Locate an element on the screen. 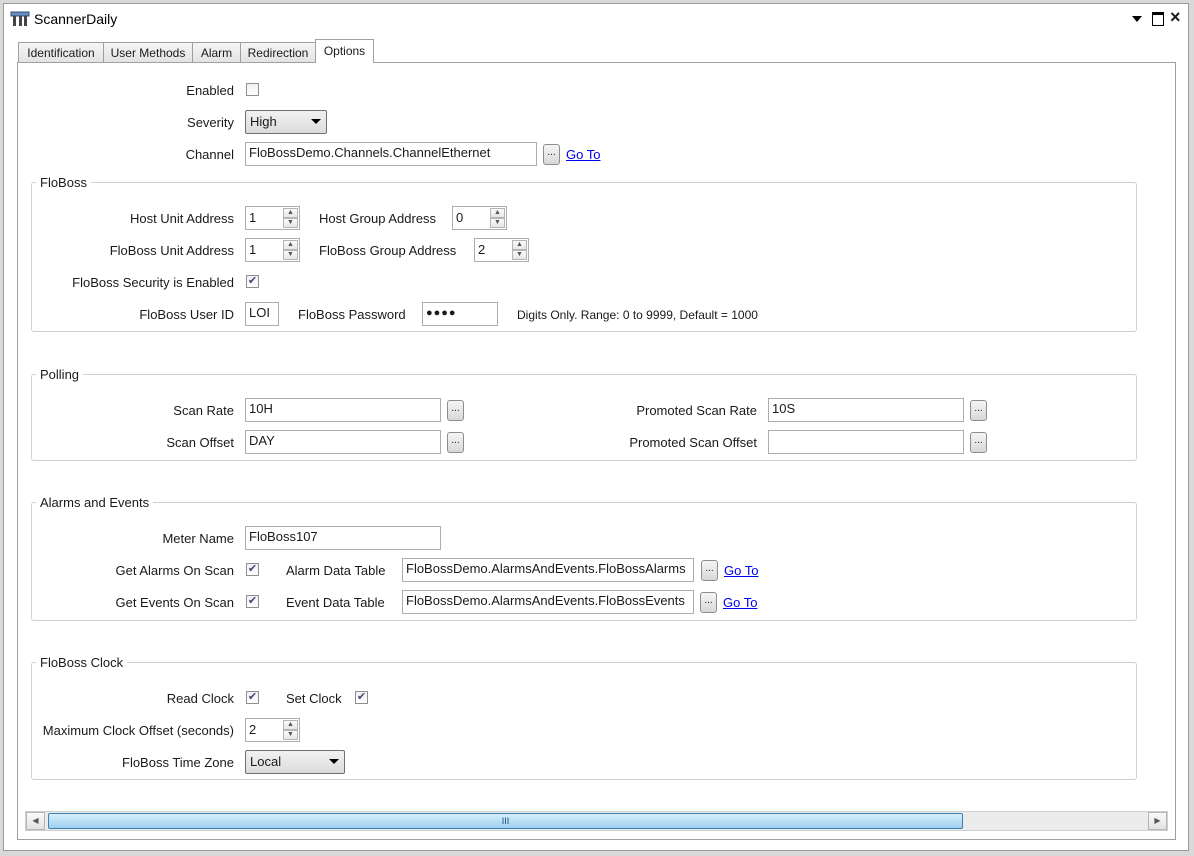 The height and width of the screenshot is (856, 1194). severity-value: High is located at coordinates (263, 121).